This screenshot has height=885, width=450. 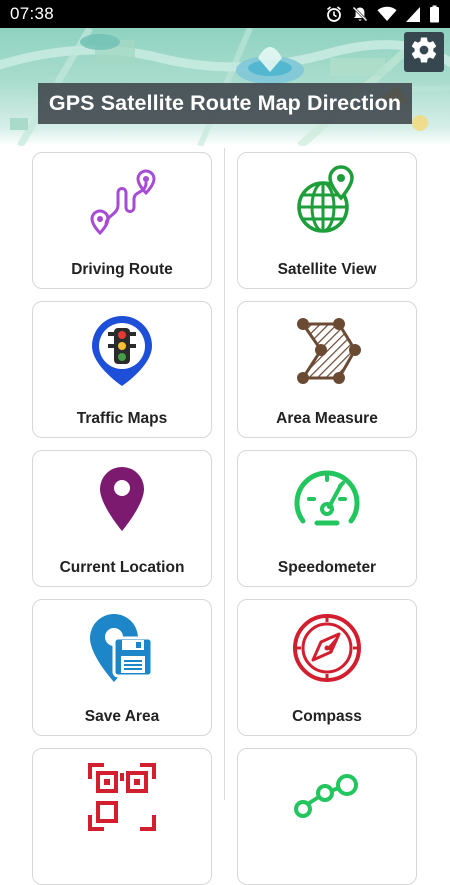 What do you see at coordinates (327, 648) in the screenshot?
I see `compass-icon` at bounding box center [327, 648].